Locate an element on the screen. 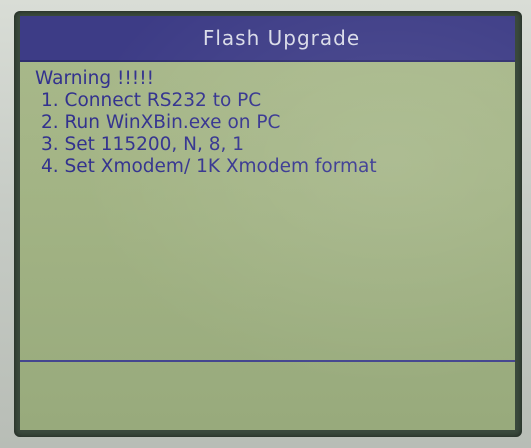  screen-title: Flash Upgrade is located at coordinates (281, 38).